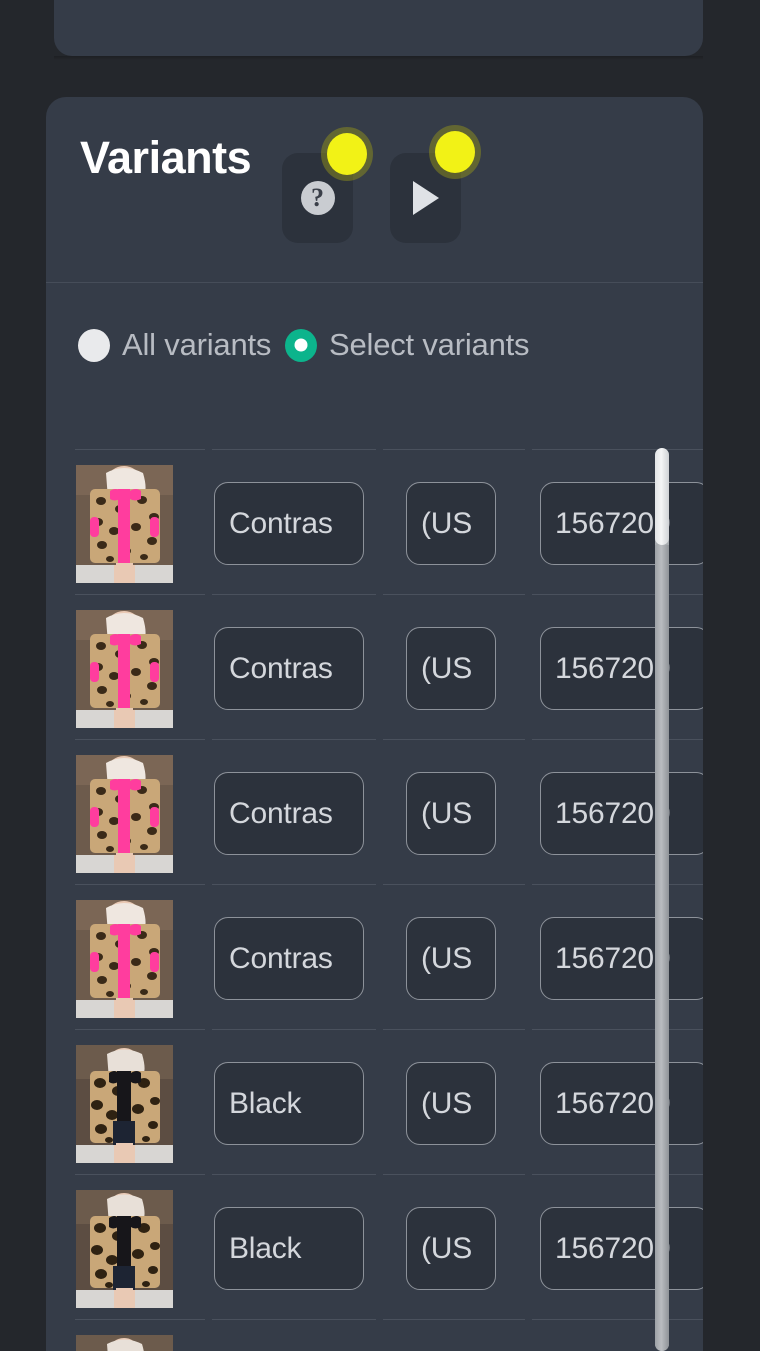  What do you see at coordinates (23, 675) in the screenshot?
I see `left-gutter` at bounding box center [23, 675].